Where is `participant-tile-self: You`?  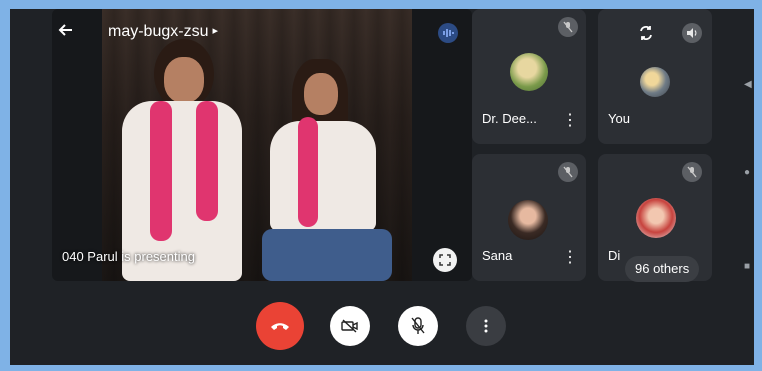 participant-tile-self: You is located at coordinates (655, 76).